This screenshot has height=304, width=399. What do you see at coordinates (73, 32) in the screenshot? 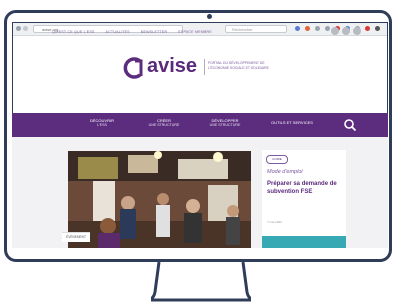
I see `top-link: QU'EST-CE QUE L'ESS` at bounding box center [73, 32].